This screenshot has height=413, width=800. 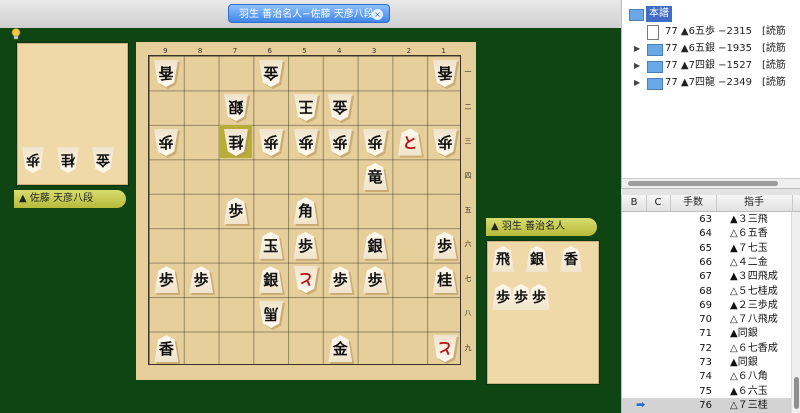 I want to click on move-row: 68 △５七桂成, so click(x=707, y=291).